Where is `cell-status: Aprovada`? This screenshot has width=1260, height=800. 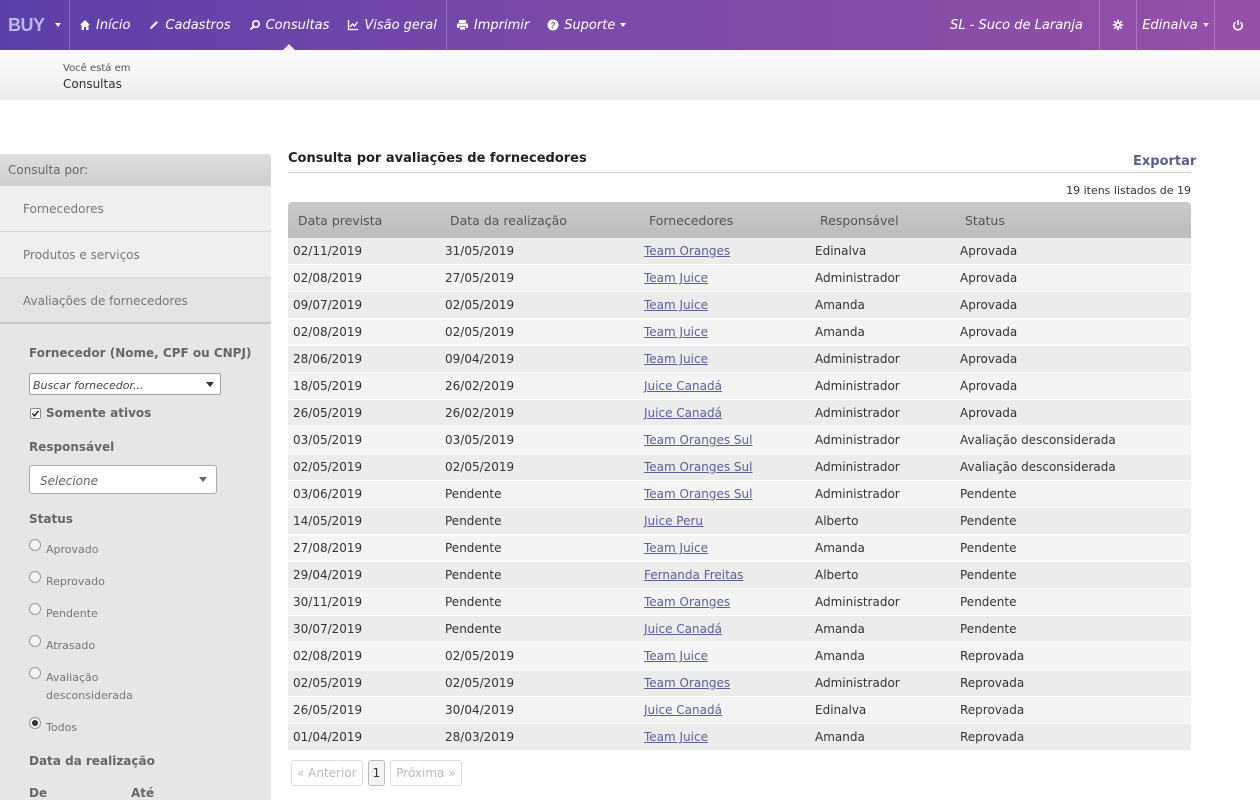
cell-status: Aprovada is located at coordinates (989, 278).